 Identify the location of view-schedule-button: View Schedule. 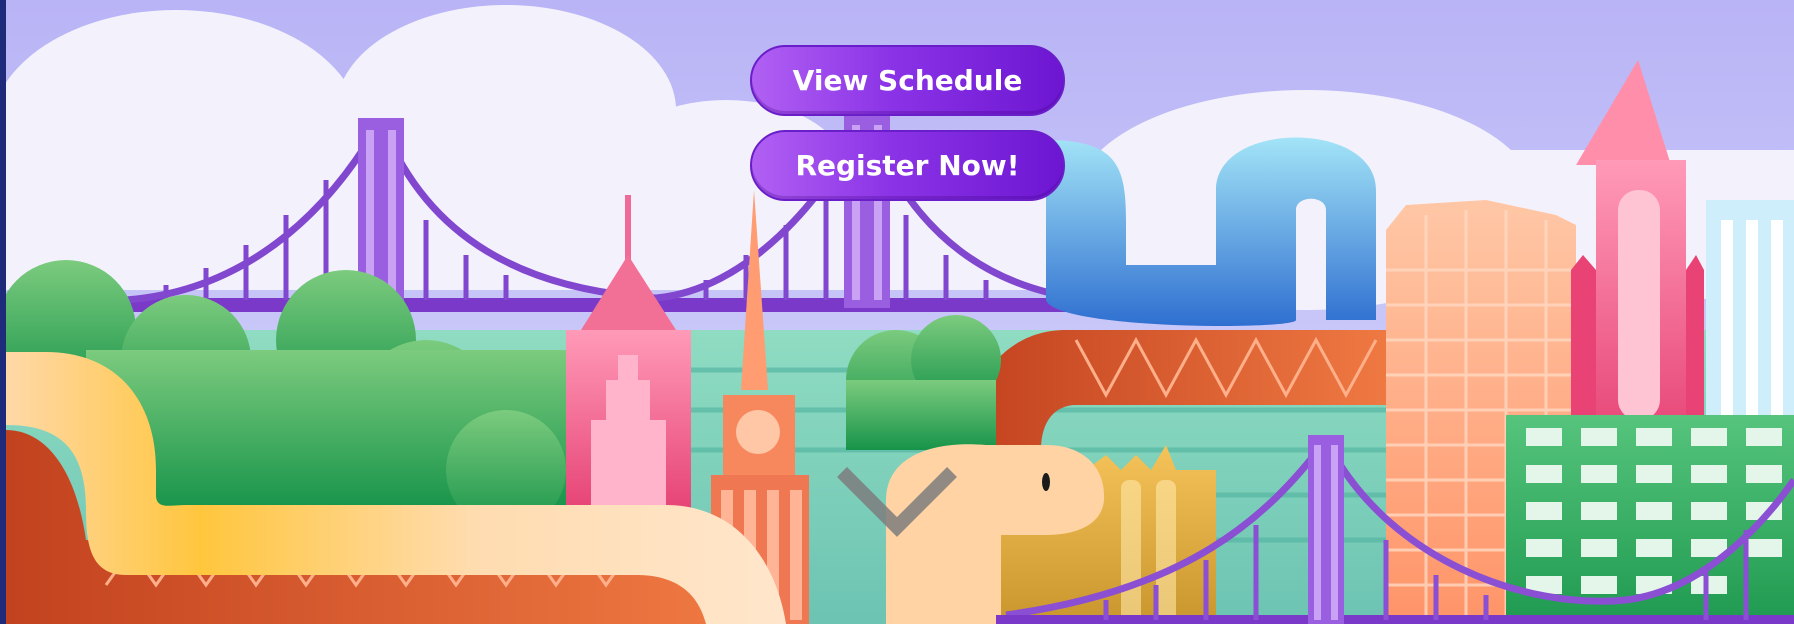
(907, 80).